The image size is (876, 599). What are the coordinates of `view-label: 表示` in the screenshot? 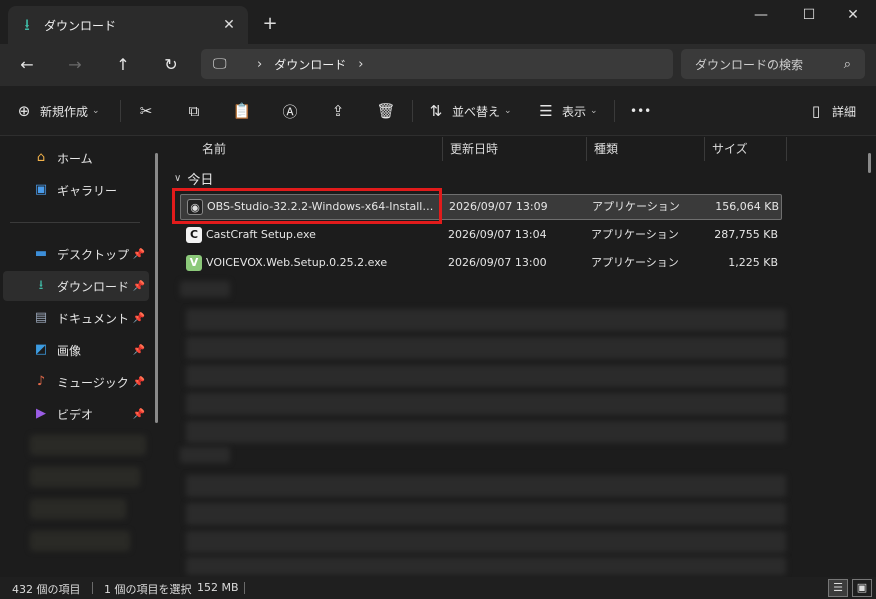 It's located at (574, 111).